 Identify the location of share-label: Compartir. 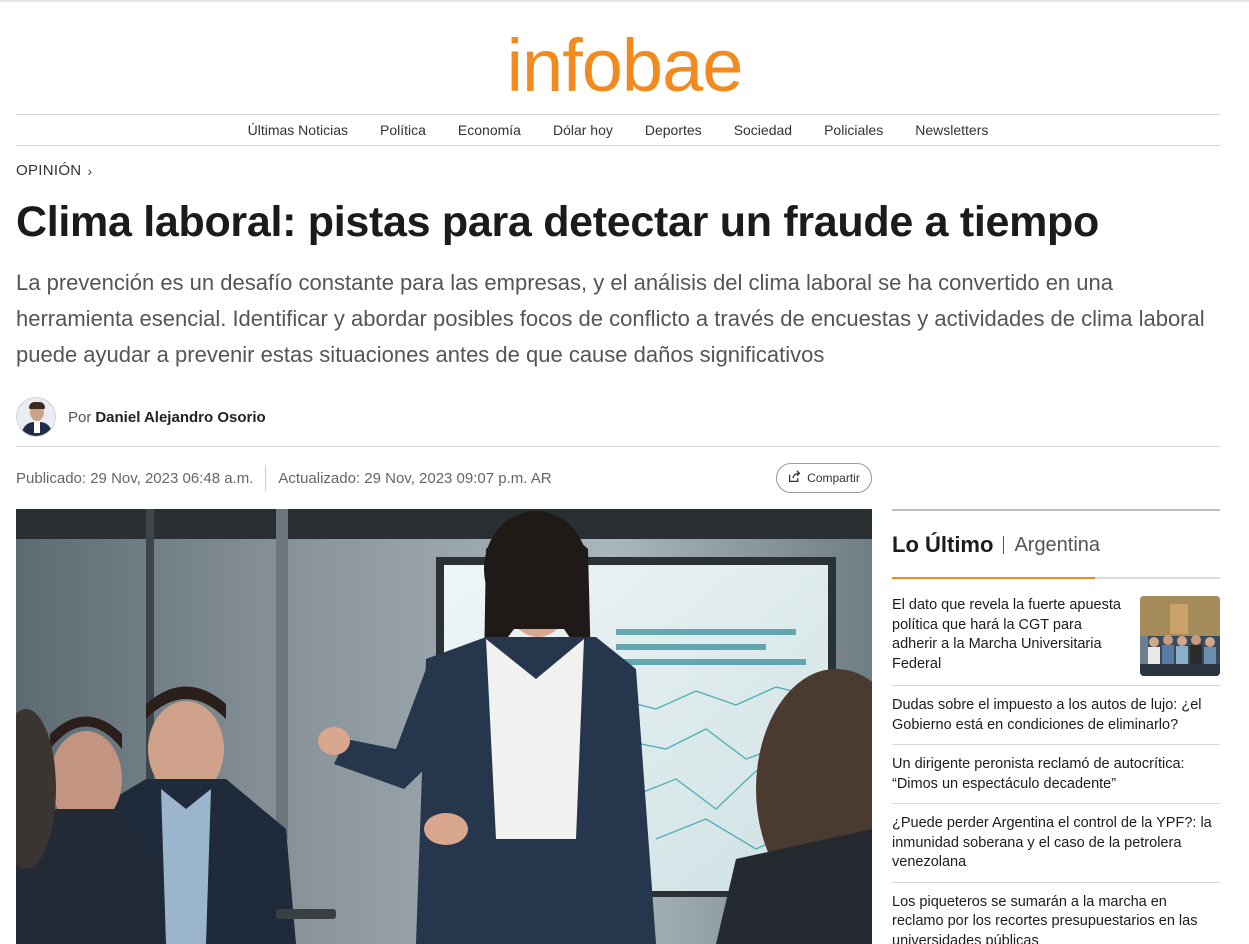
(833, 478).